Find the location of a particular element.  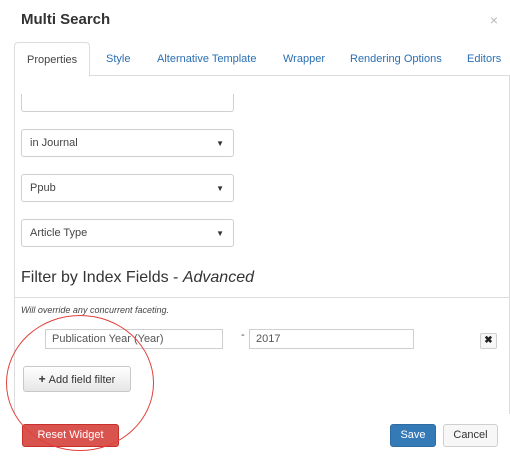

tab-properties: Properties is located at coordinates (52, 59).